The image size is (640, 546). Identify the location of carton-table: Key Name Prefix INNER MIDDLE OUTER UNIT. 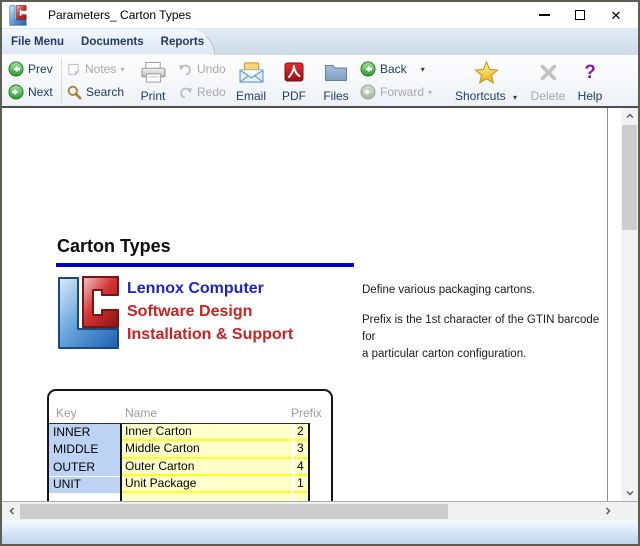
(190, 445).